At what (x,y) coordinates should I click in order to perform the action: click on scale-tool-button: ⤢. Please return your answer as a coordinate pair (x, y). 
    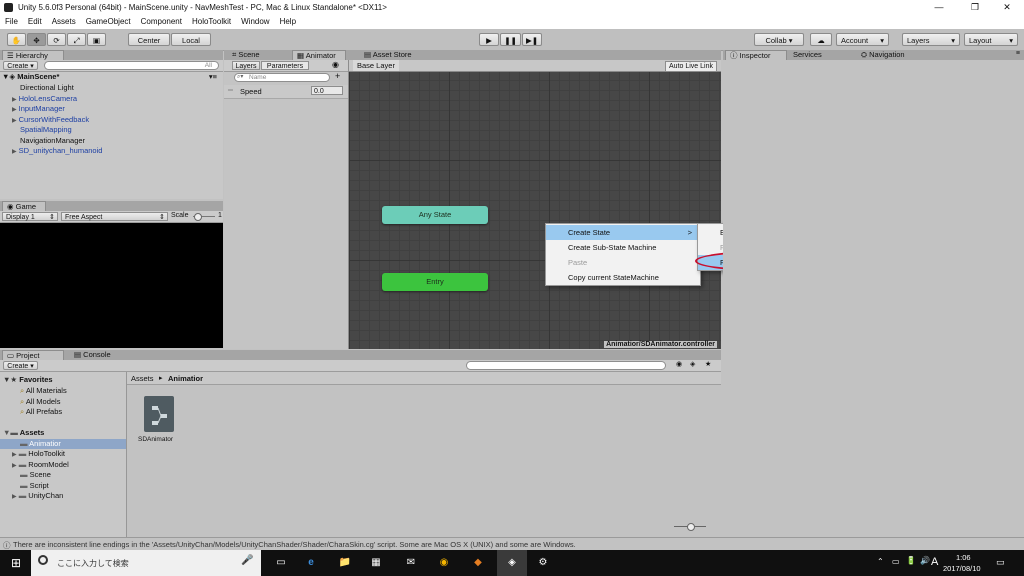
    Looking at the image, I should click on (76, 39).